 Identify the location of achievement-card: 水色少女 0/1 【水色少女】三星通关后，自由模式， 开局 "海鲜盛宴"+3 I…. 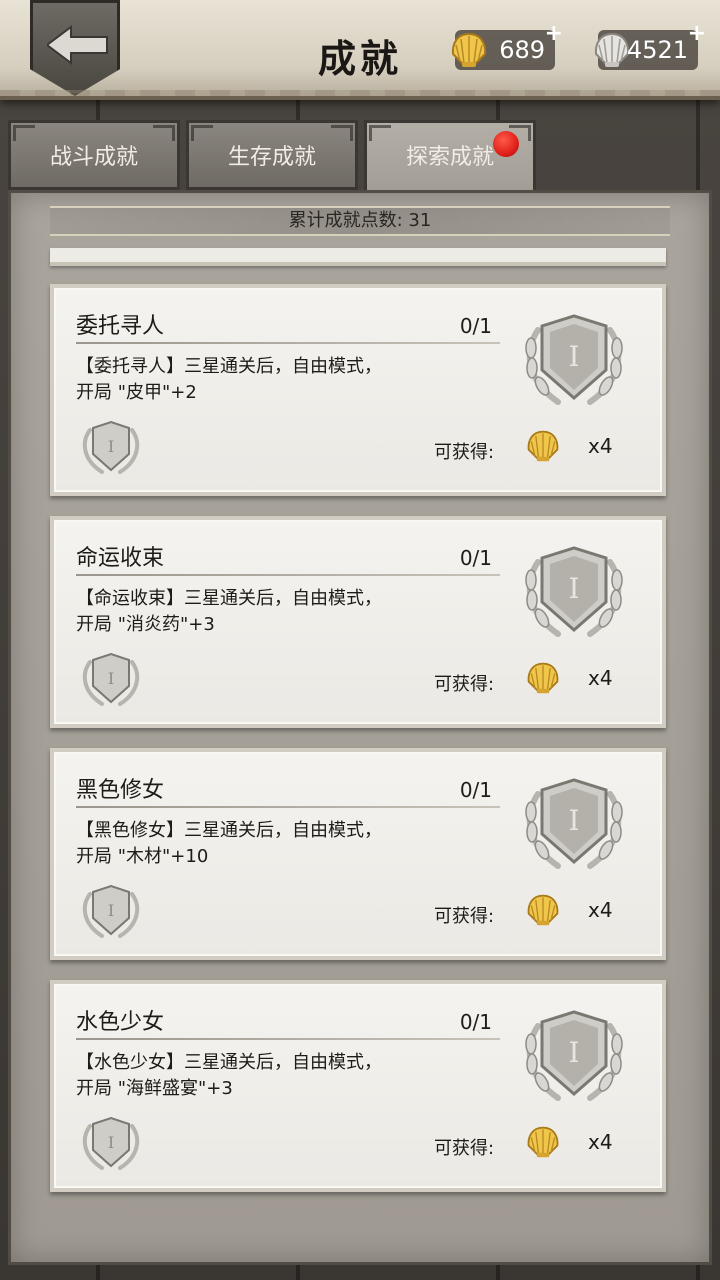
(358, 1086).